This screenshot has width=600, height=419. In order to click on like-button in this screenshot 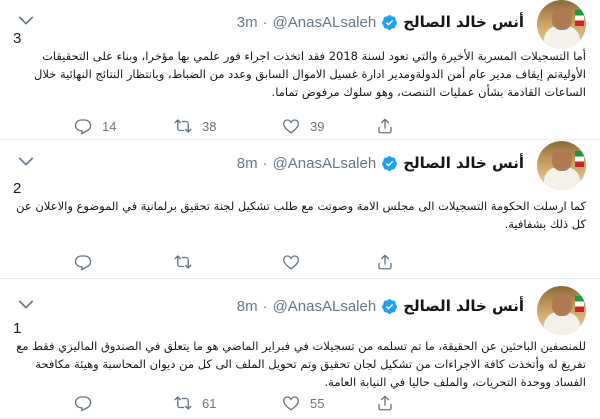, I will do `click(296, 262)`.